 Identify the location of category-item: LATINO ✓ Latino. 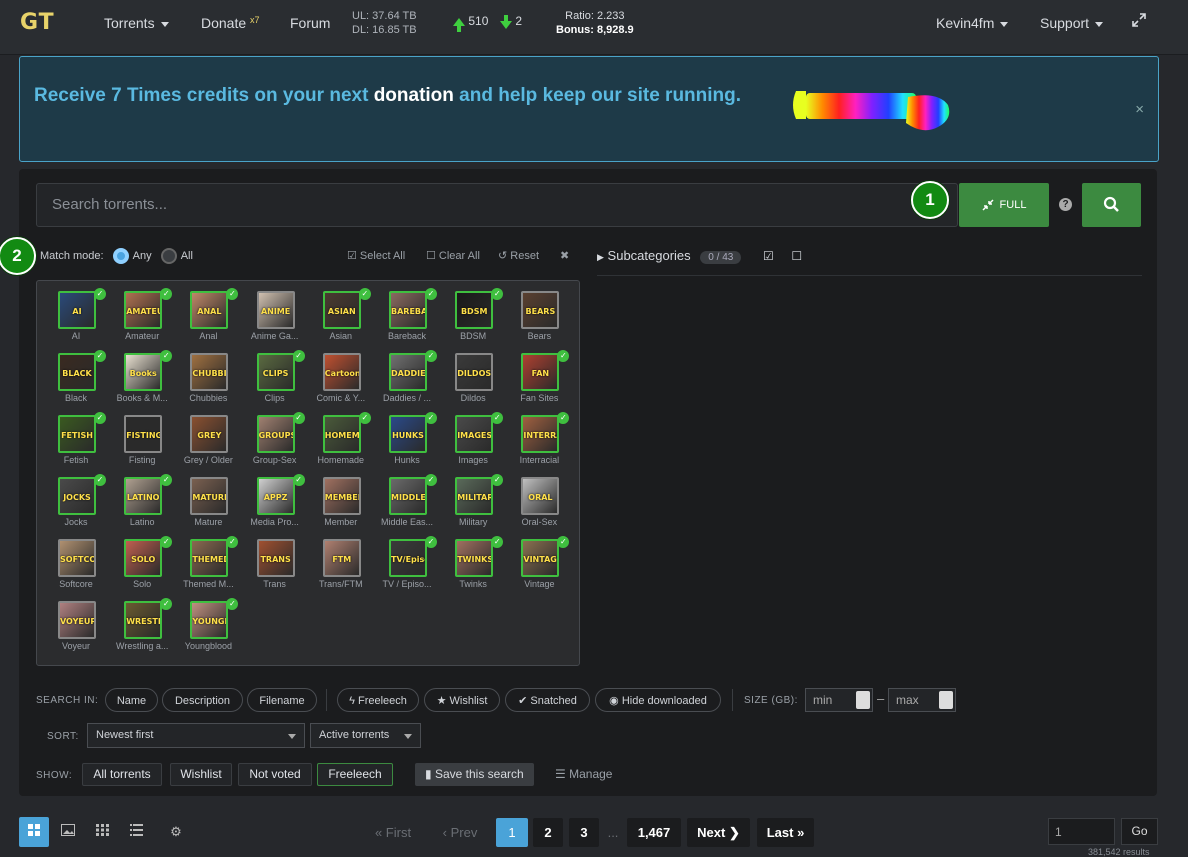
(142, 506).